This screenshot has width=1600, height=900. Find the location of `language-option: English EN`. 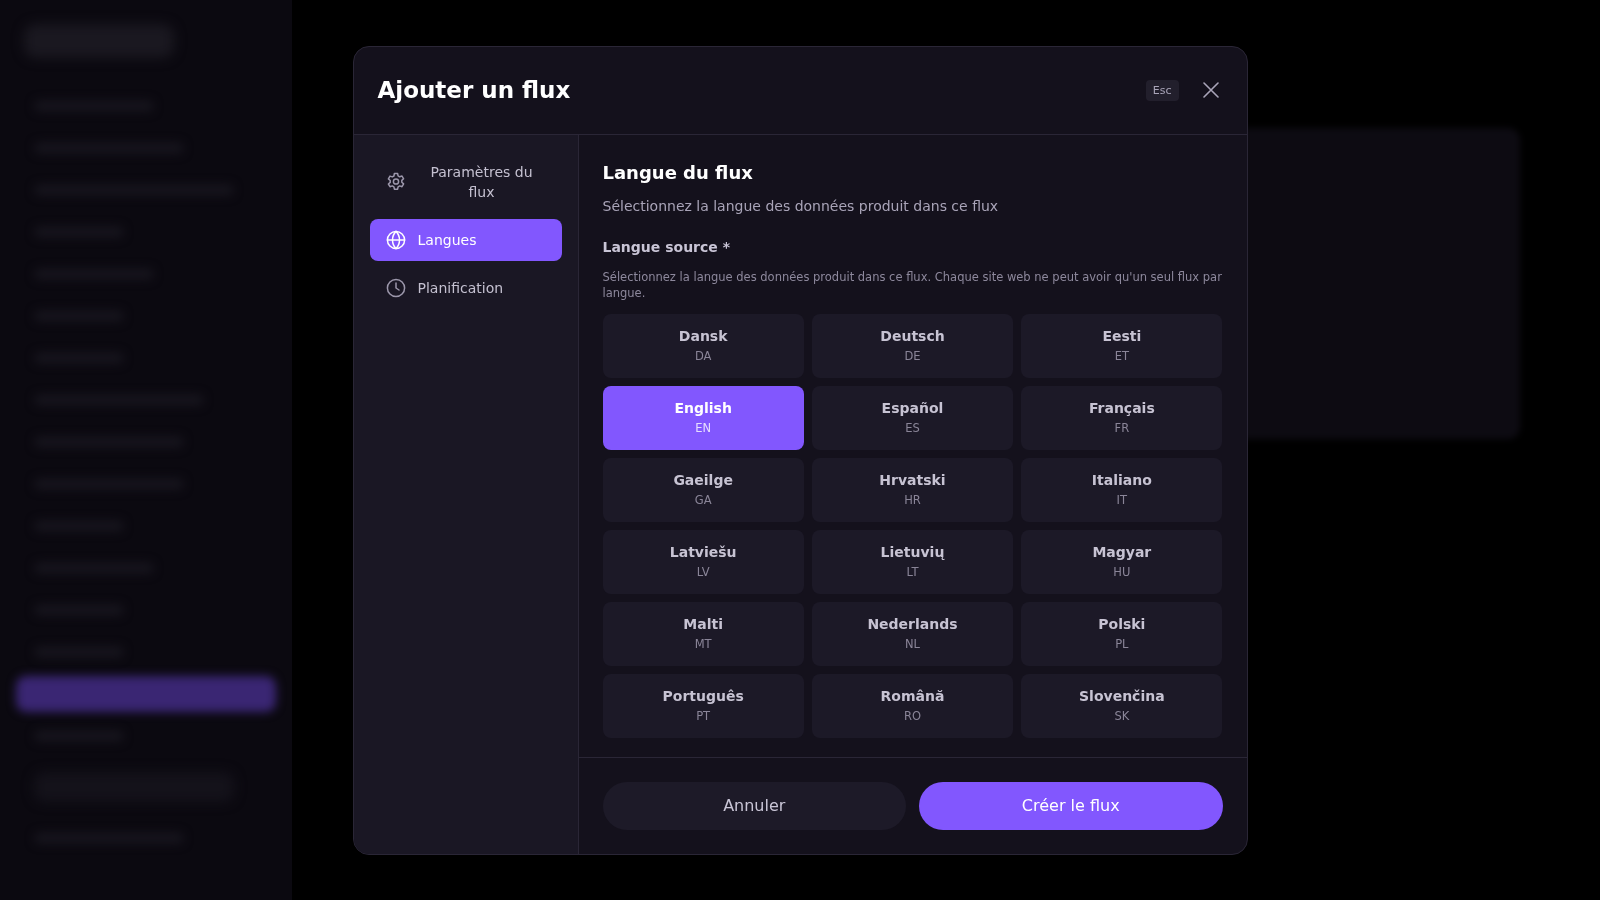

language-option: English EN is located at coordinates (703, 417).